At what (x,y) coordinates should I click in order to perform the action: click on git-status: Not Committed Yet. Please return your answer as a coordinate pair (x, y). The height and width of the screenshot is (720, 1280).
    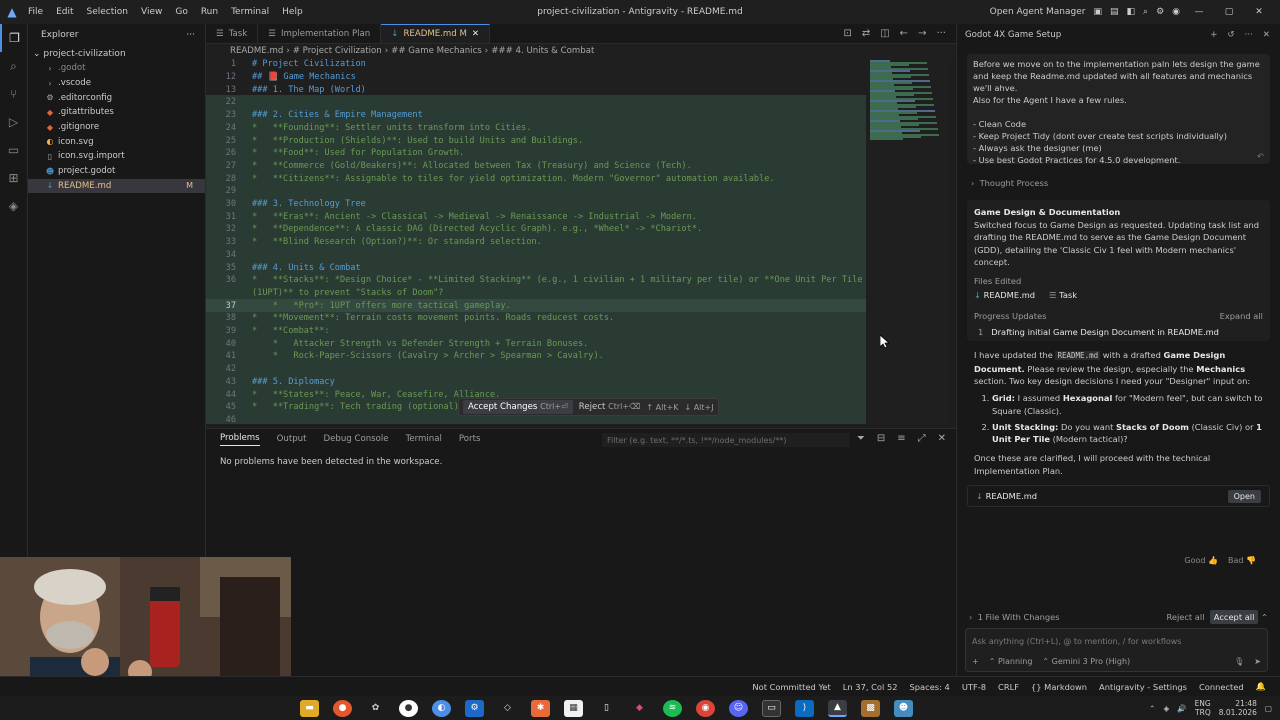
    Looking at the image, I should click on (791, 687).